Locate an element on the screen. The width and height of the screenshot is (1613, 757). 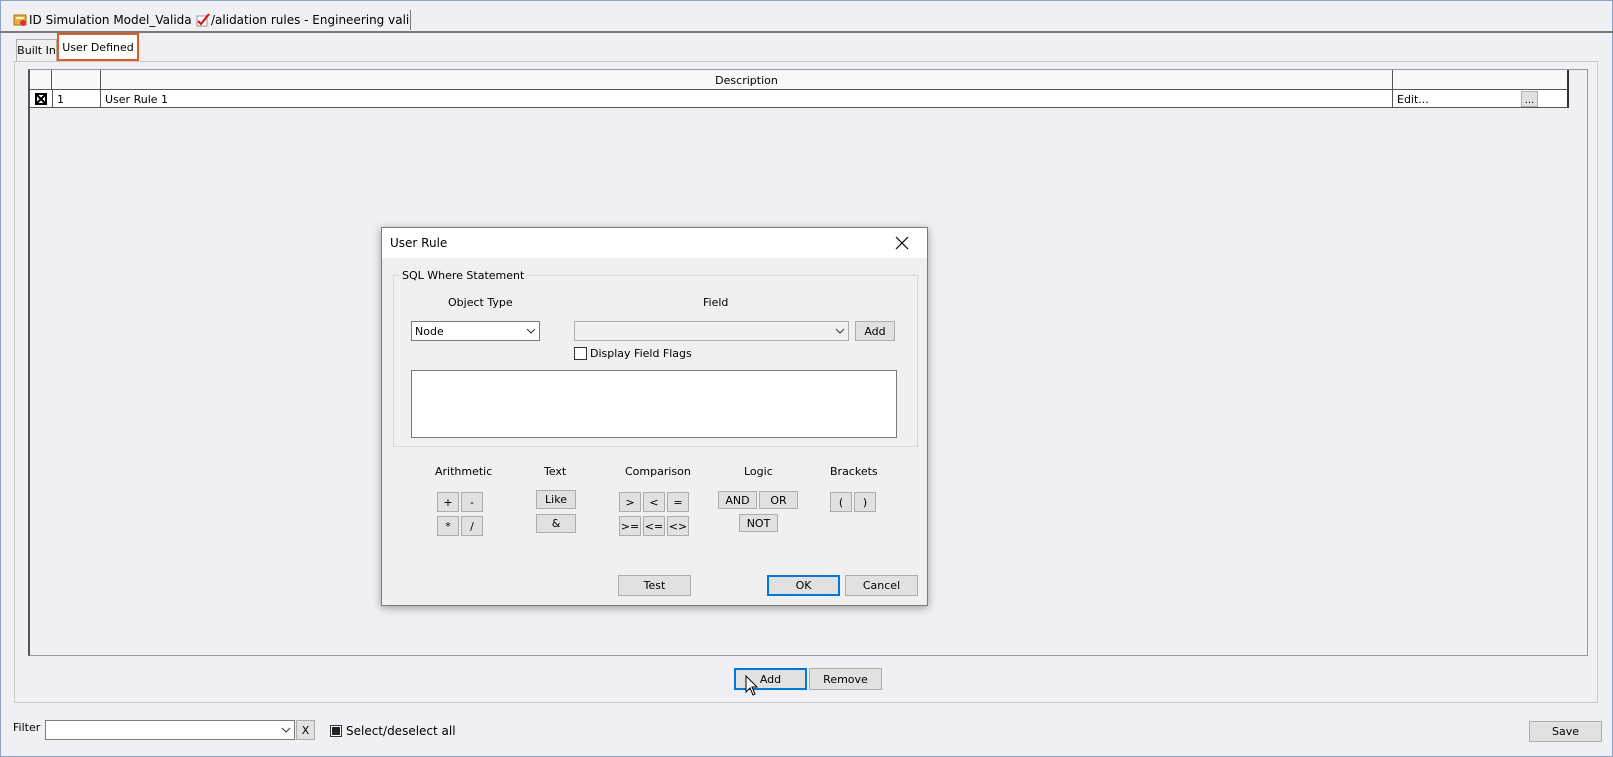
remove-rule-button: Remove is located at coordinates (845, 679).